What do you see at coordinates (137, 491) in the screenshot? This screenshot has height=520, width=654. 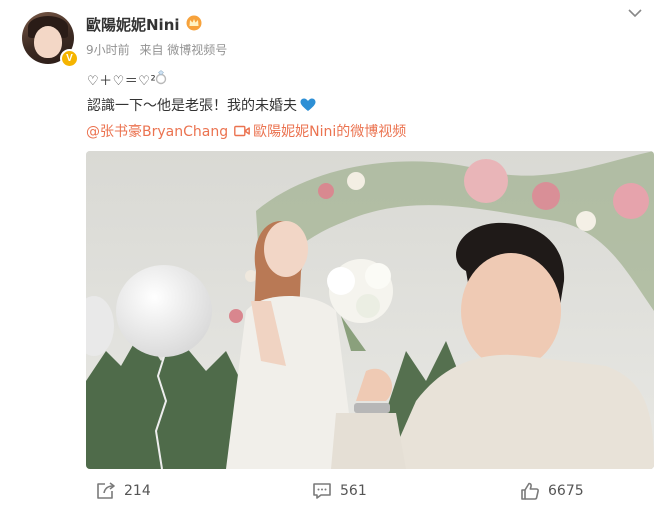 I see `repost-count: 214` at bounding box center [137, 491].